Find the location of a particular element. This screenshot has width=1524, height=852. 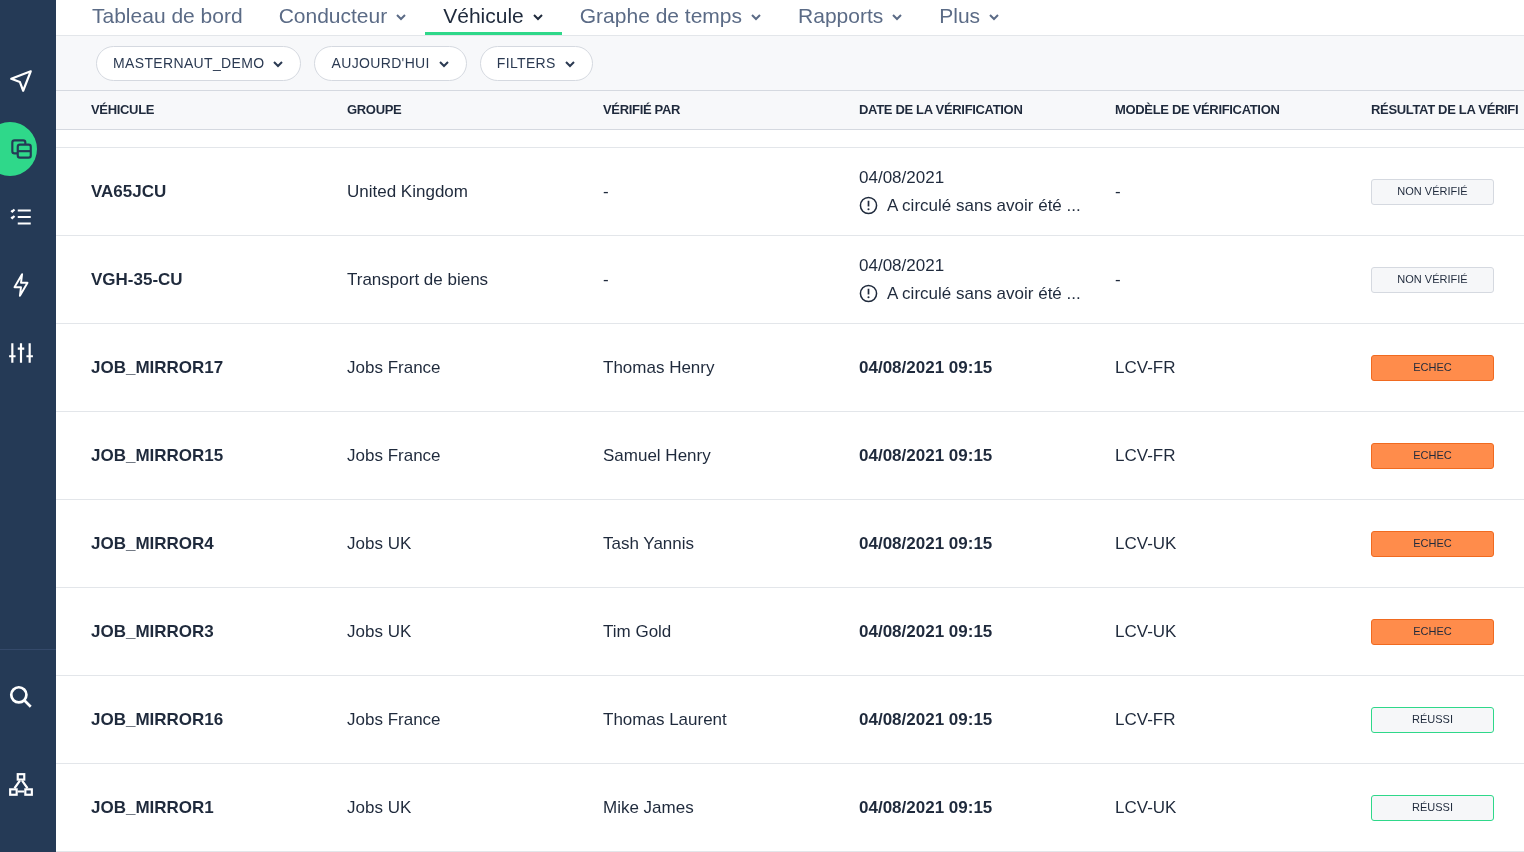

table-cell-text: Samuel Henry is located at coordinates (657, 455).